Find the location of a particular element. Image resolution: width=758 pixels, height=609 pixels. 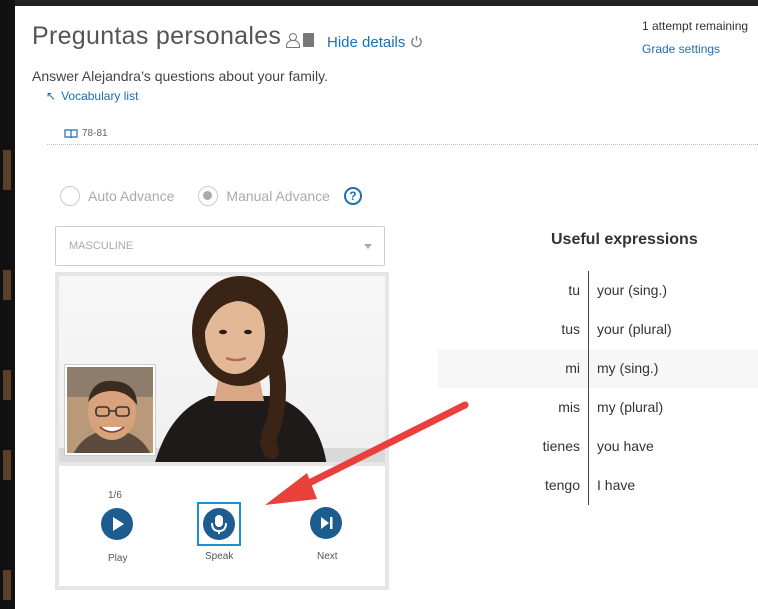

expression-english: you have is located at coordinates (625, 446).